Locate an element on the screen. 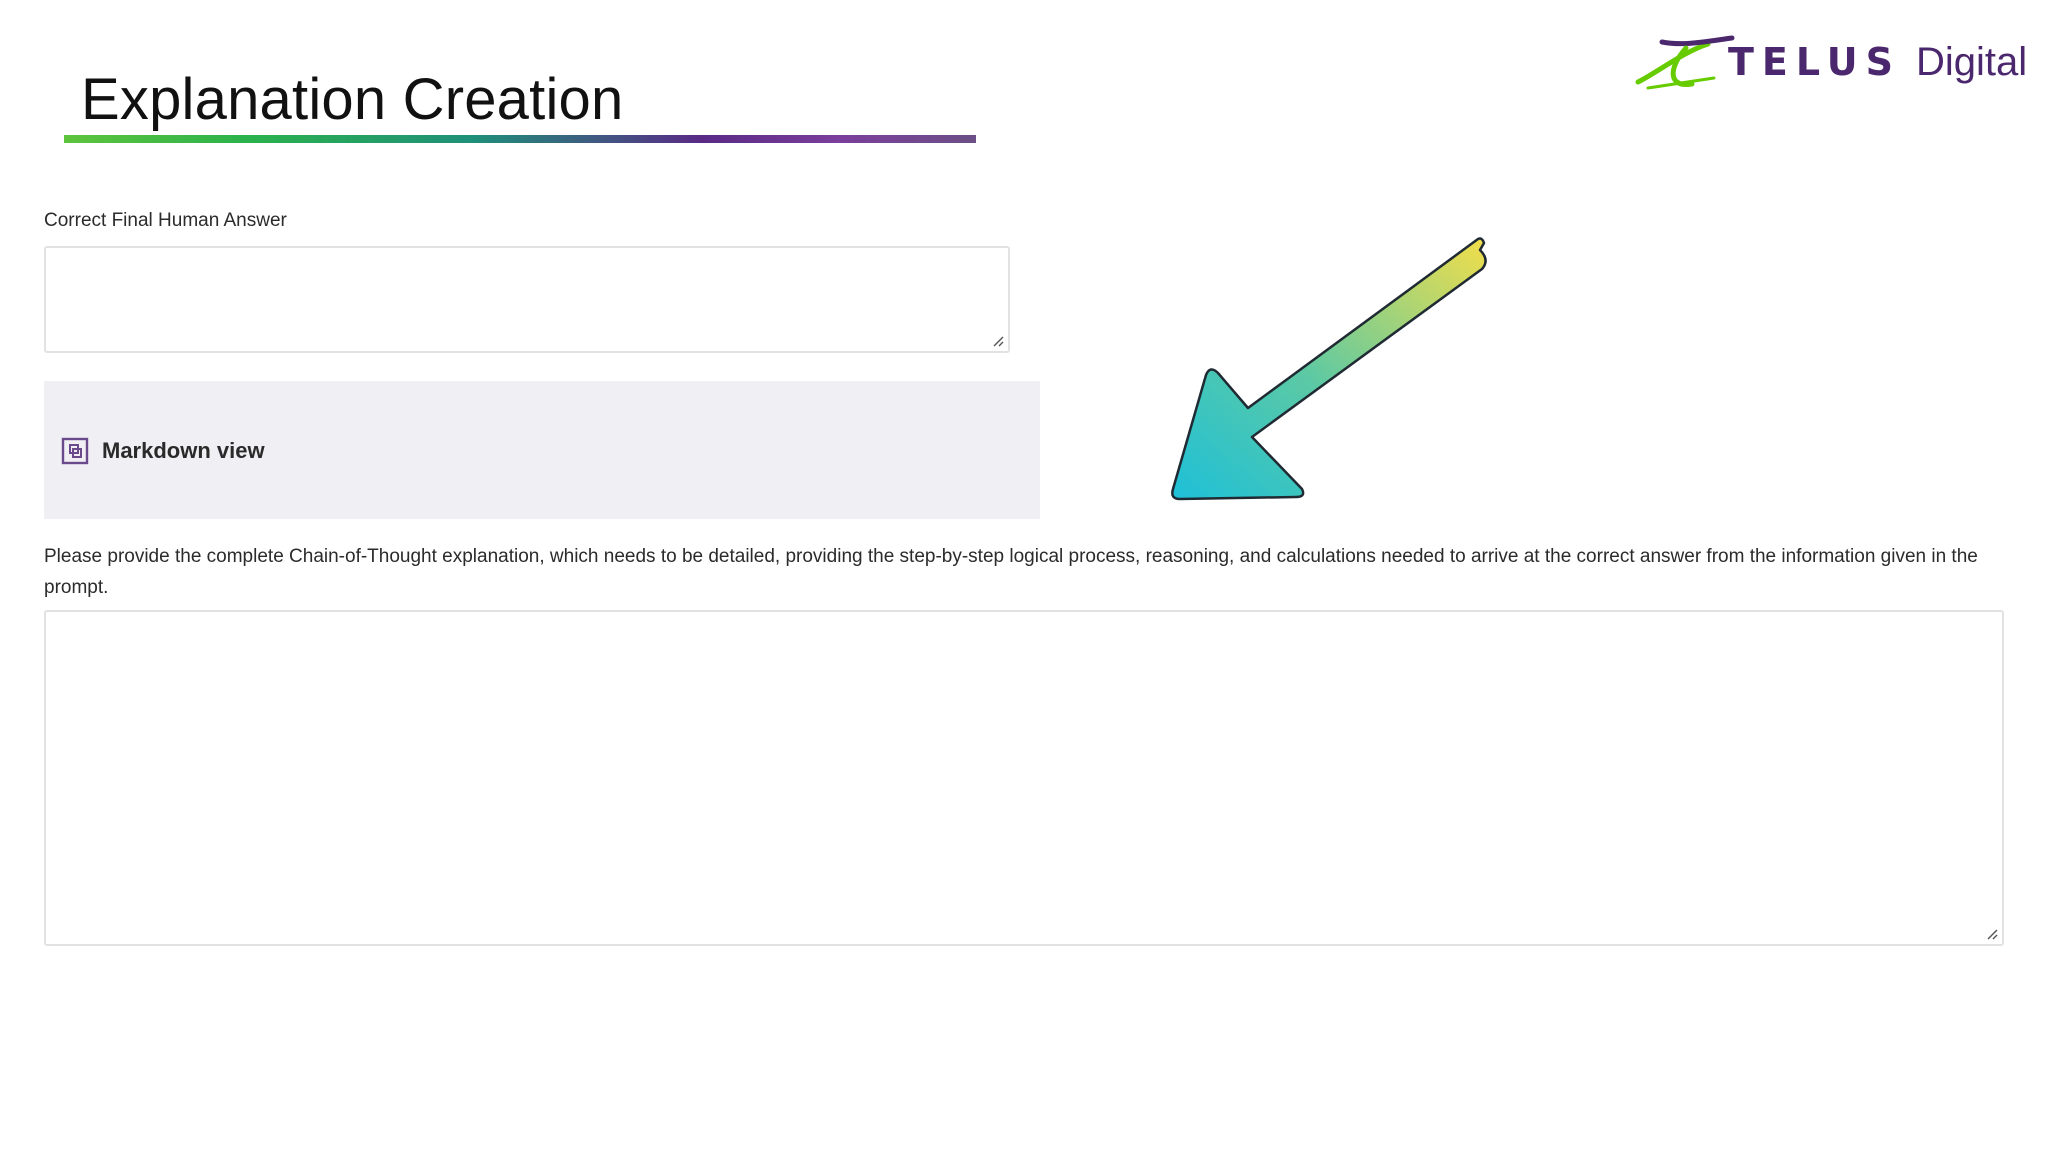  logo-brand-text: TELUS is located at coordinates (1814, 62).